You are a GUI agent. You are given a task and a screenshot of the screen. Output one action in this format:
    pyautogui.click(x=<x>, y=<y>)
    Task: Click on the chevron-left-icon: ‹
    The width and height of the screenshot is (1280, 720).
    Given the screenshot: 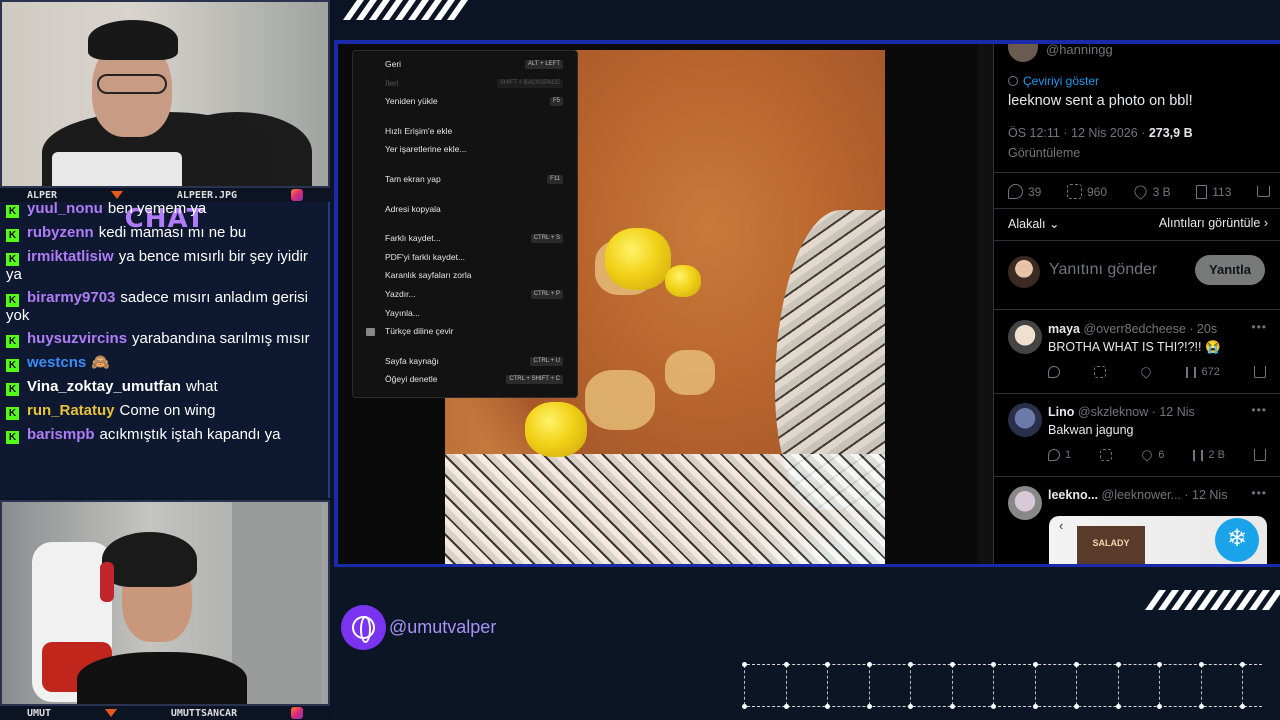 What is the action you would take?
    pyautogui.click(x=1061, y=525)
    